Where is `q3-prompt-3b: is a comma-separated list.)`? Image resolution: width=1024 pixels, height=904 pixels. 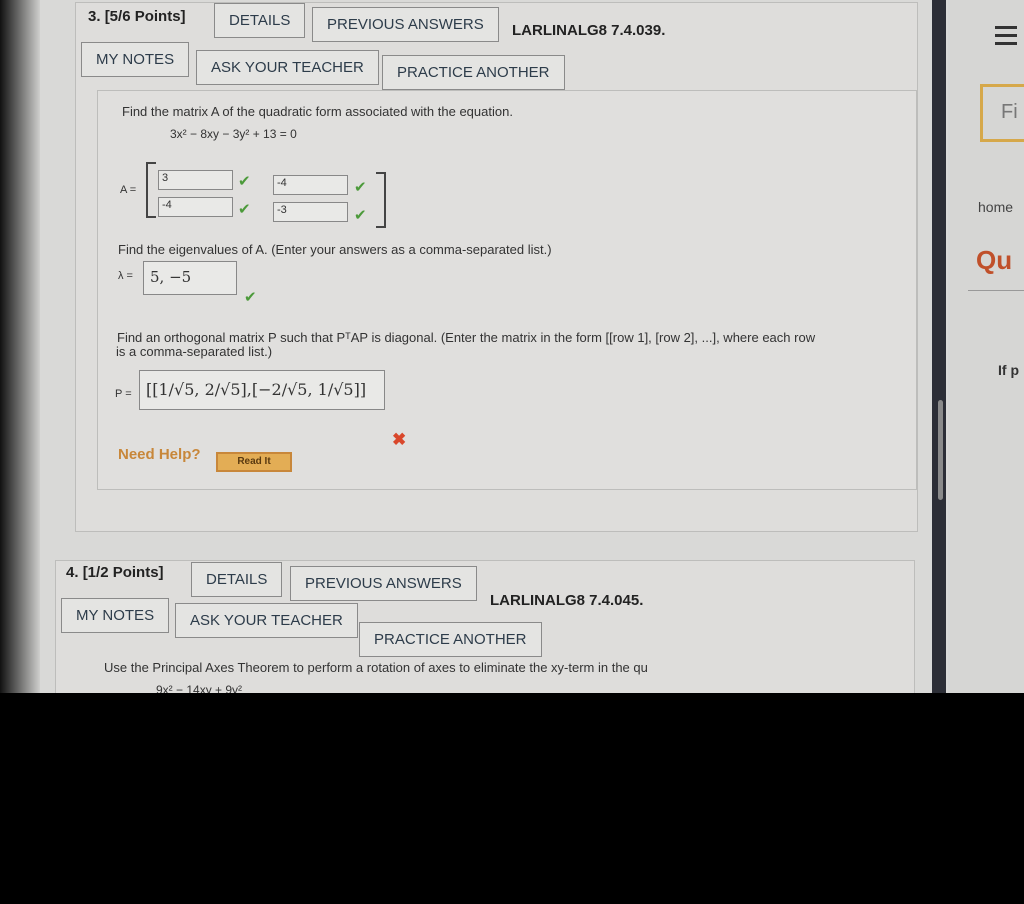
q3-prompt-3b: is a comma-separated list.) is located at coordinates (194, 351).